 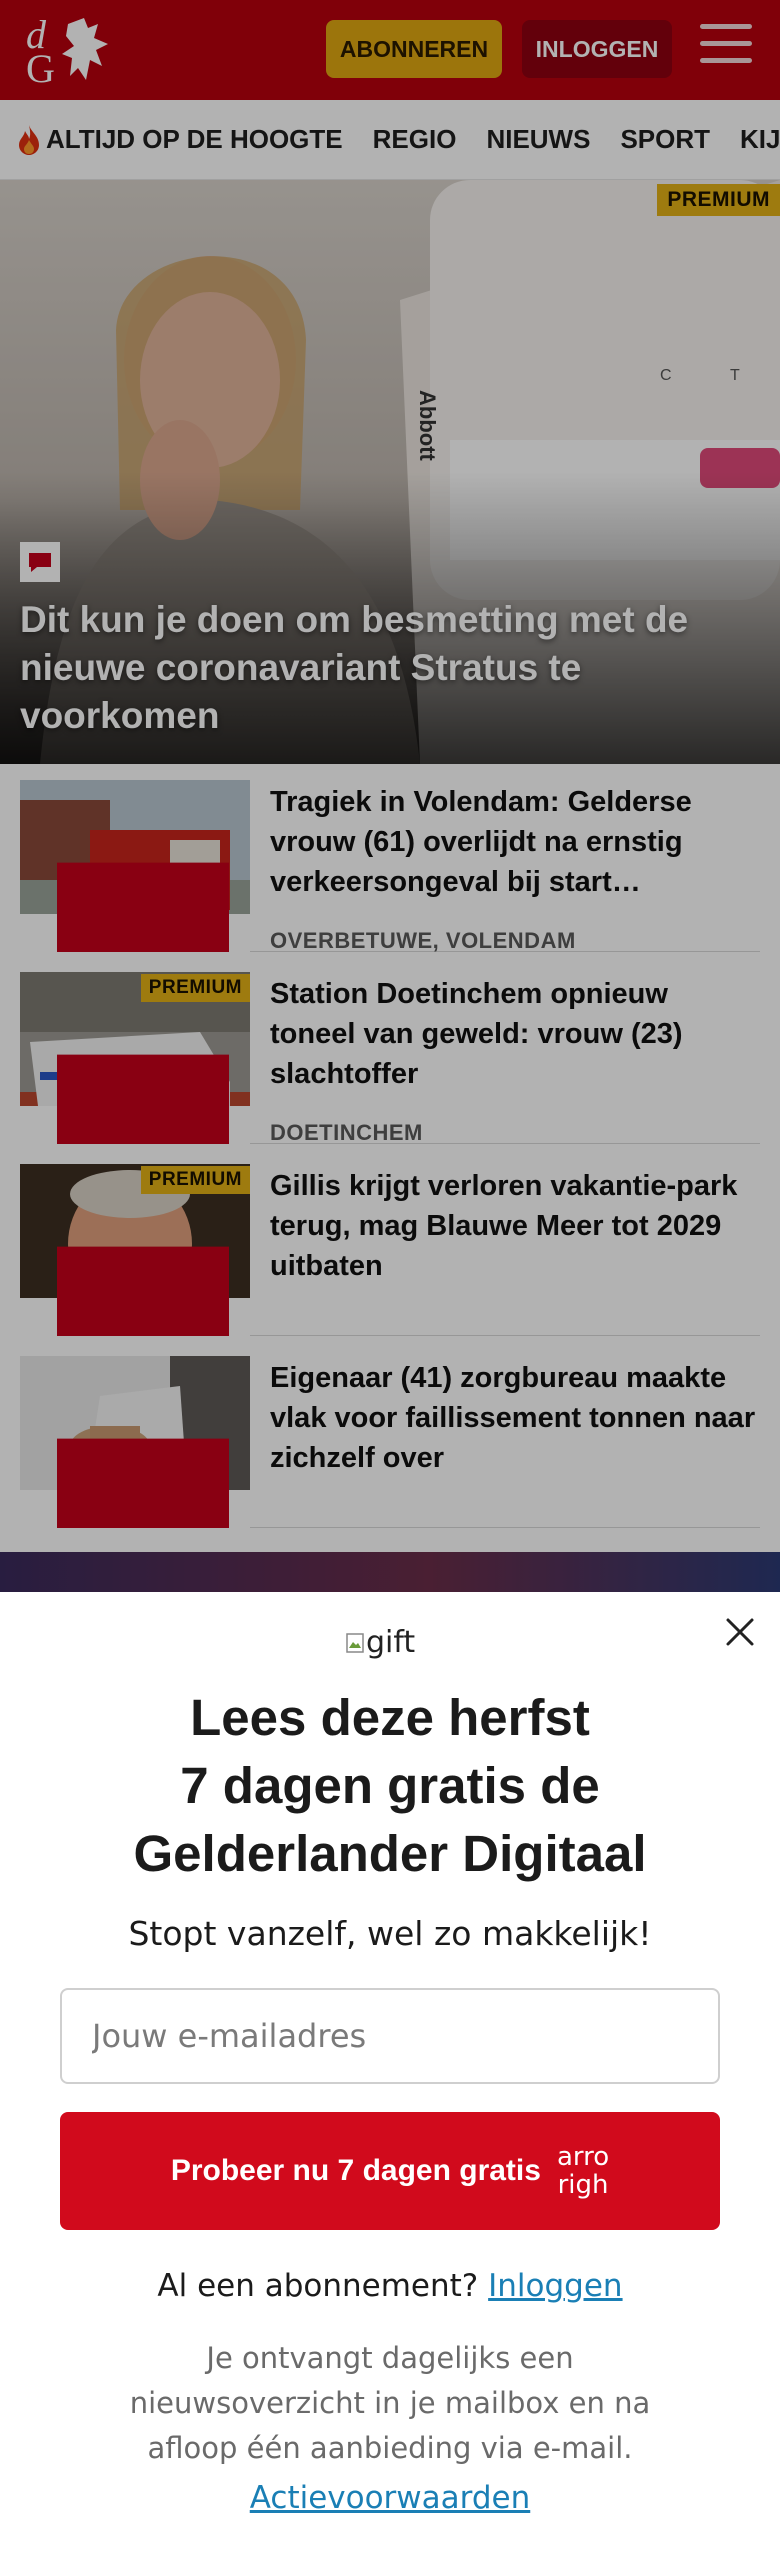 I want to click on arrow-alt-line: righ, so click(x=583, y=2185).